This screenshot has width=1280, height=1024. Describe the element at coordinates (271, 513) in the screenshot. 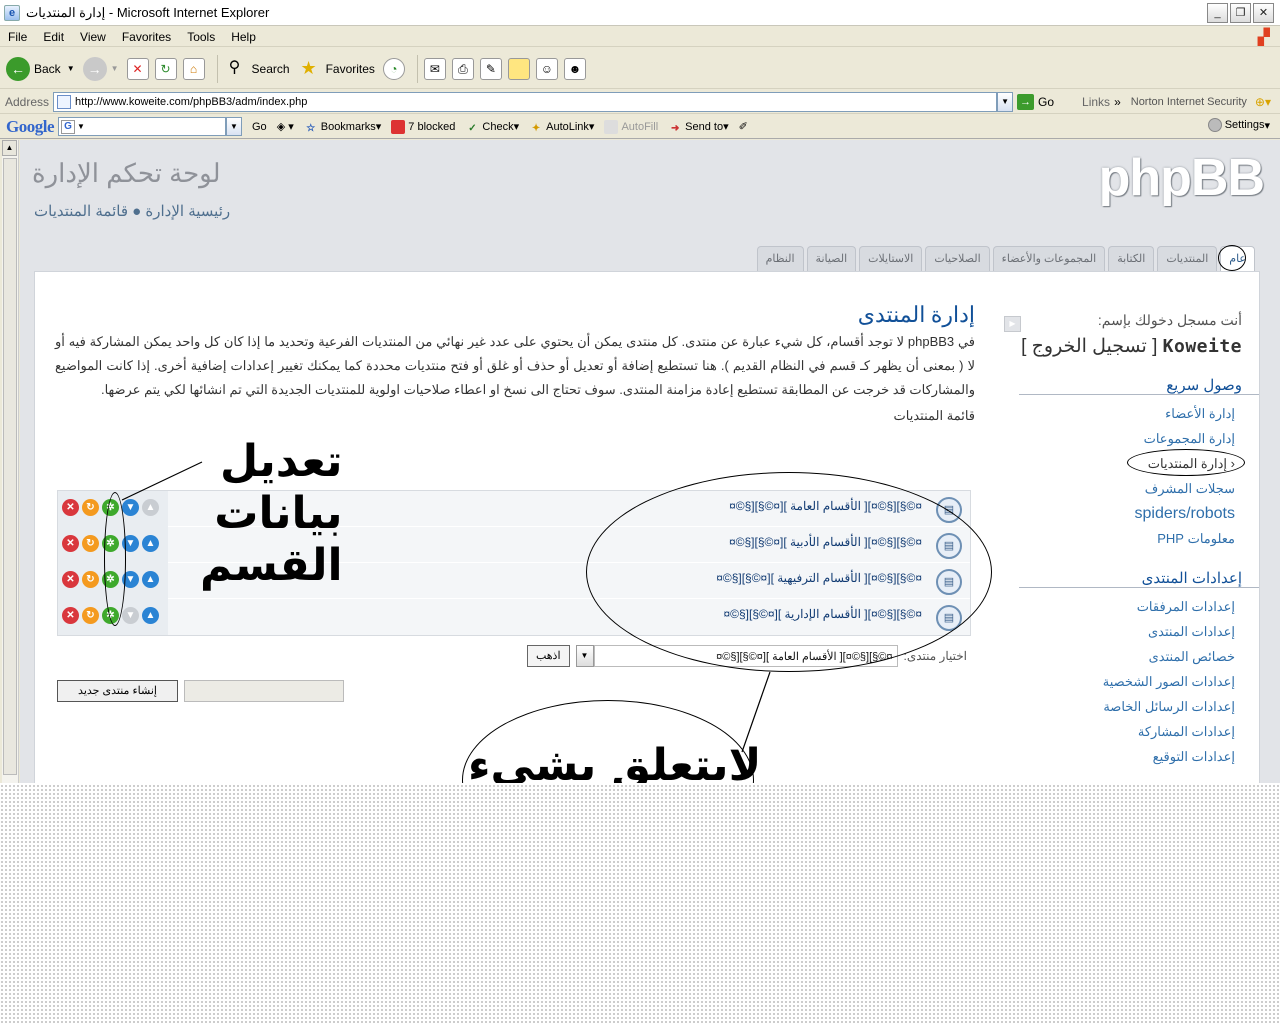

I see `edit-annotation: تعديل بيانات القسم` at that location.